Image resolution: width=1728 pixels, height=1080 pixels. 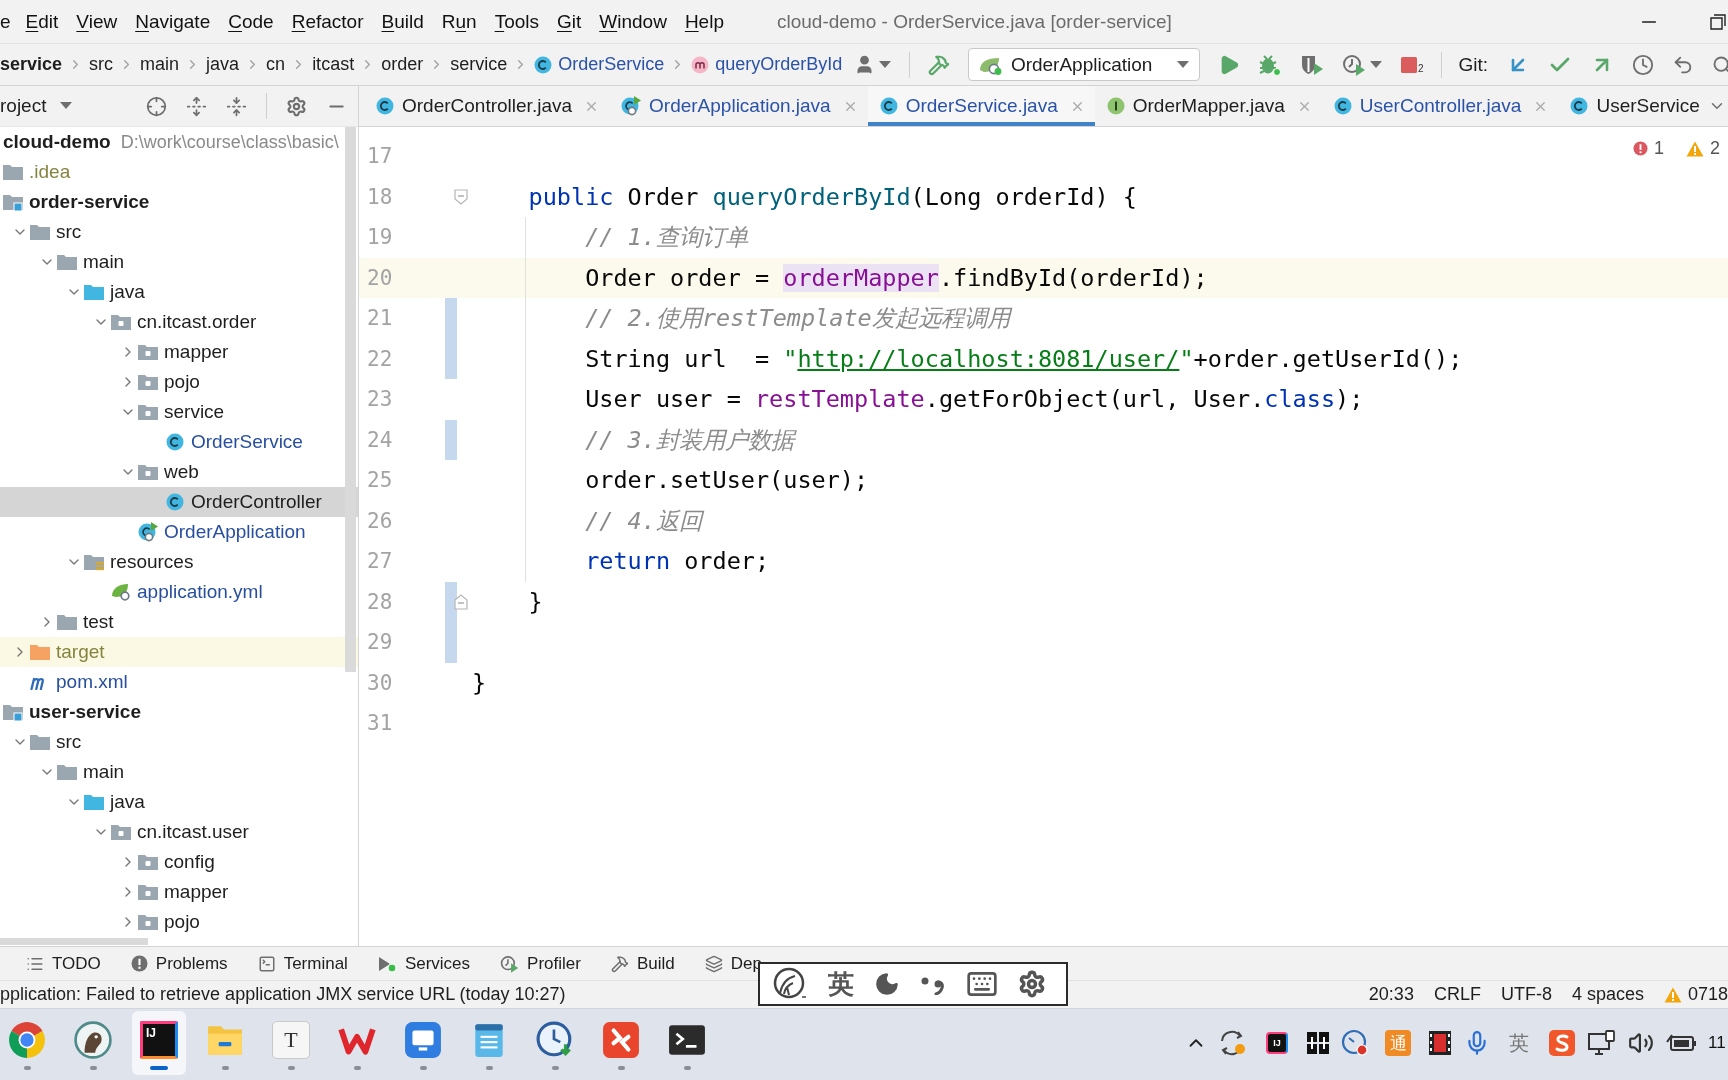 What do you see at coordinates (1318, 1043) in the screenshot?
I see `squares-icon` at bounding box center [1318, 1043].